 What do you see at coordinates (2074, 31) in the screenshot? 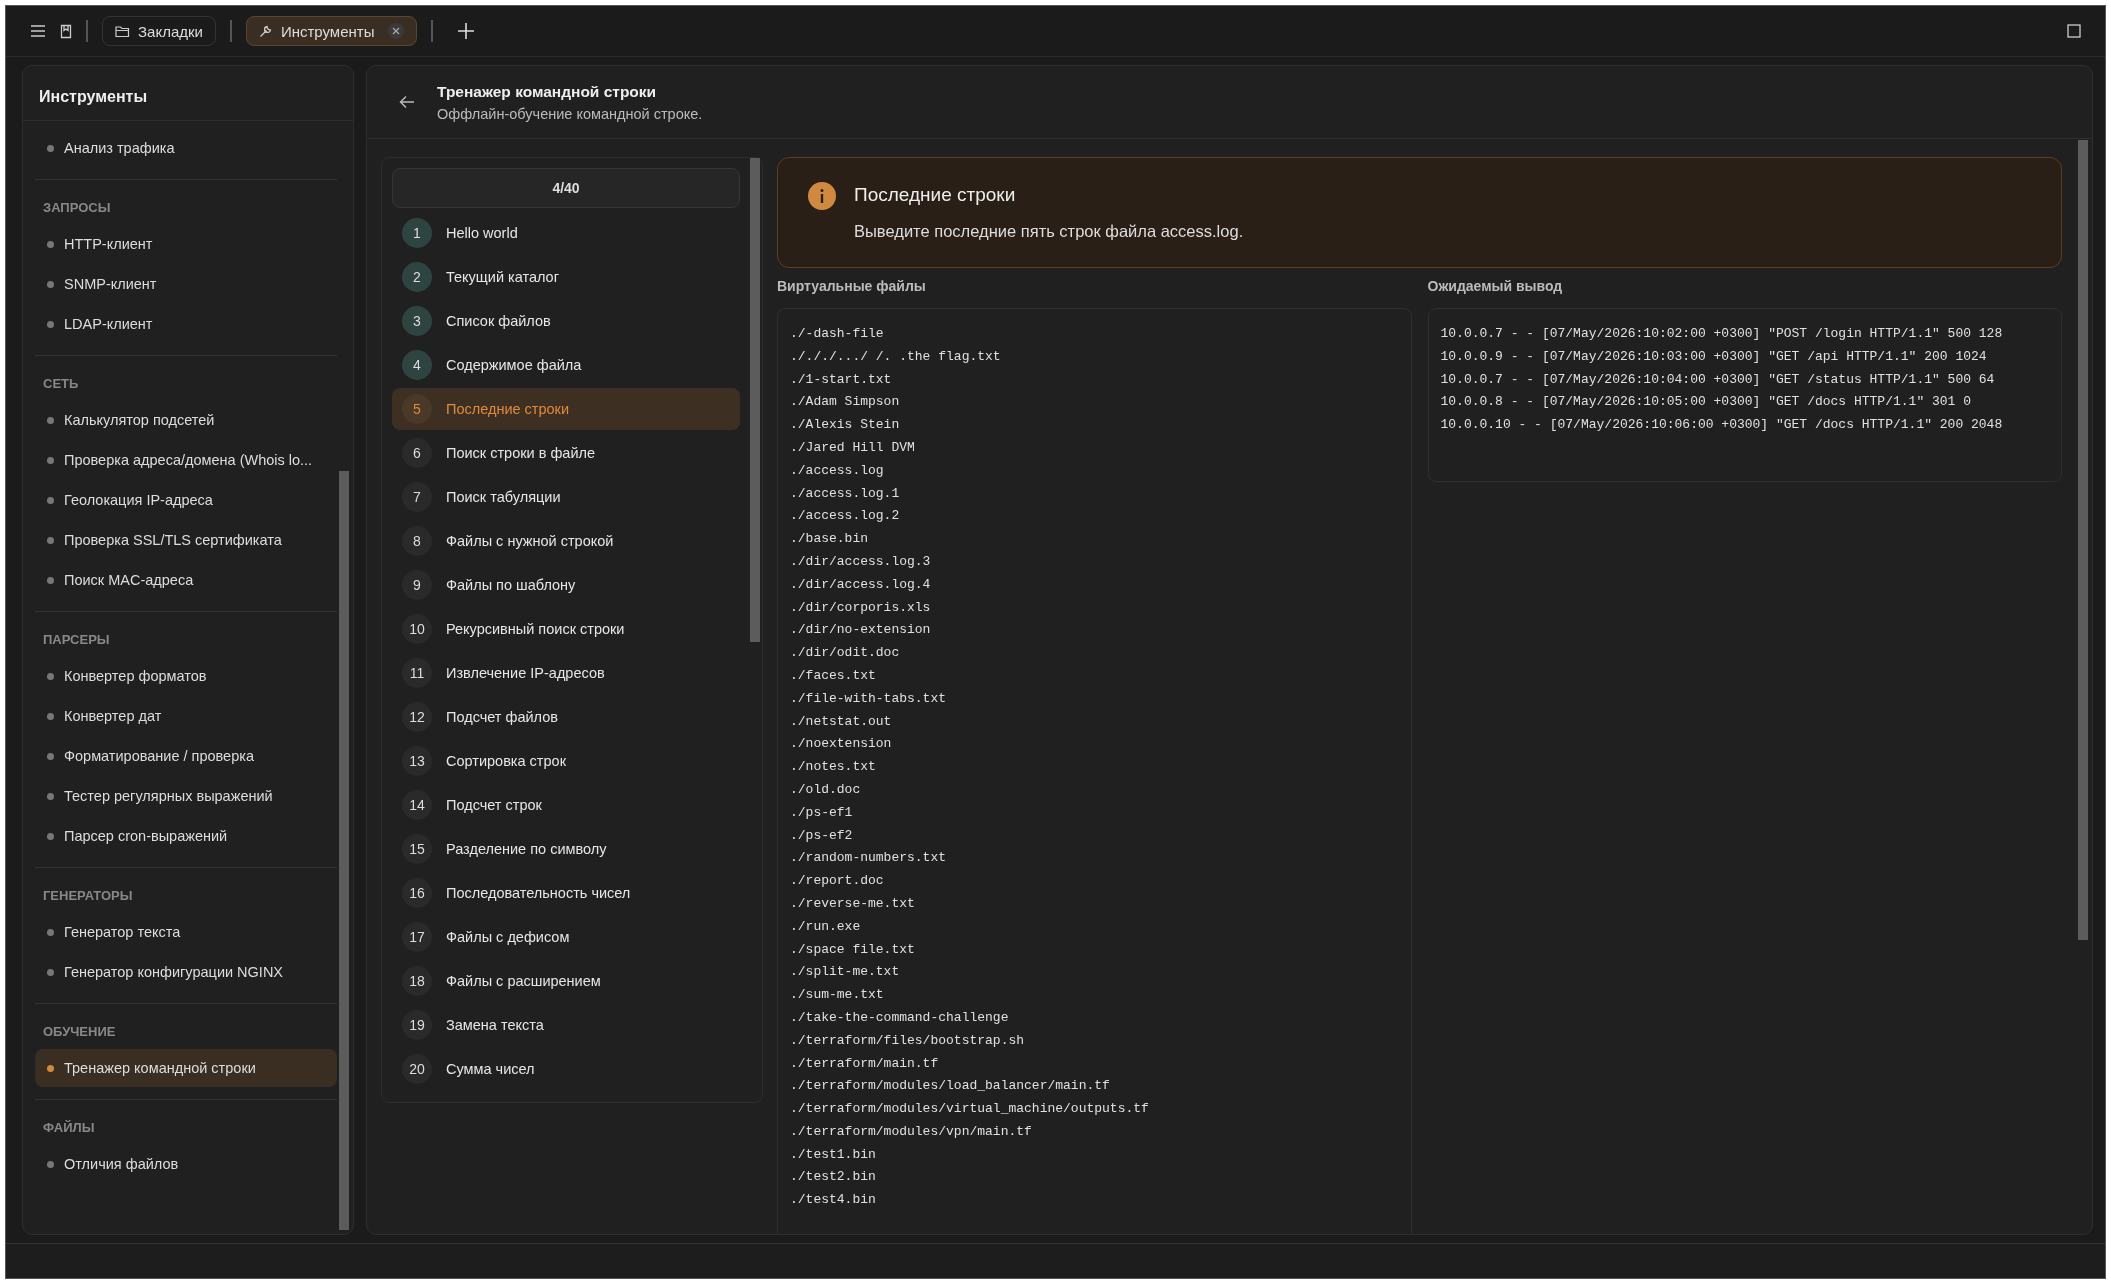
I see `maximize-icon` at bounding box center [2074, 31].